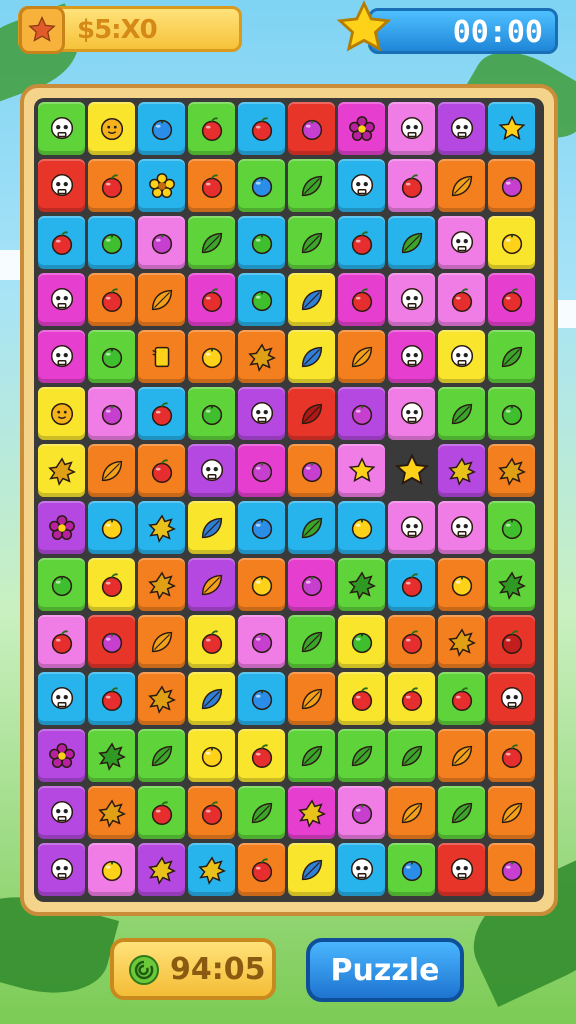 Image resolution: width=576 pixels, height=1024 pixels. What do you see at coordinates (111, 128) in the screenshot?
I see `tile-r0-c1` at bounding box center [111, 128].